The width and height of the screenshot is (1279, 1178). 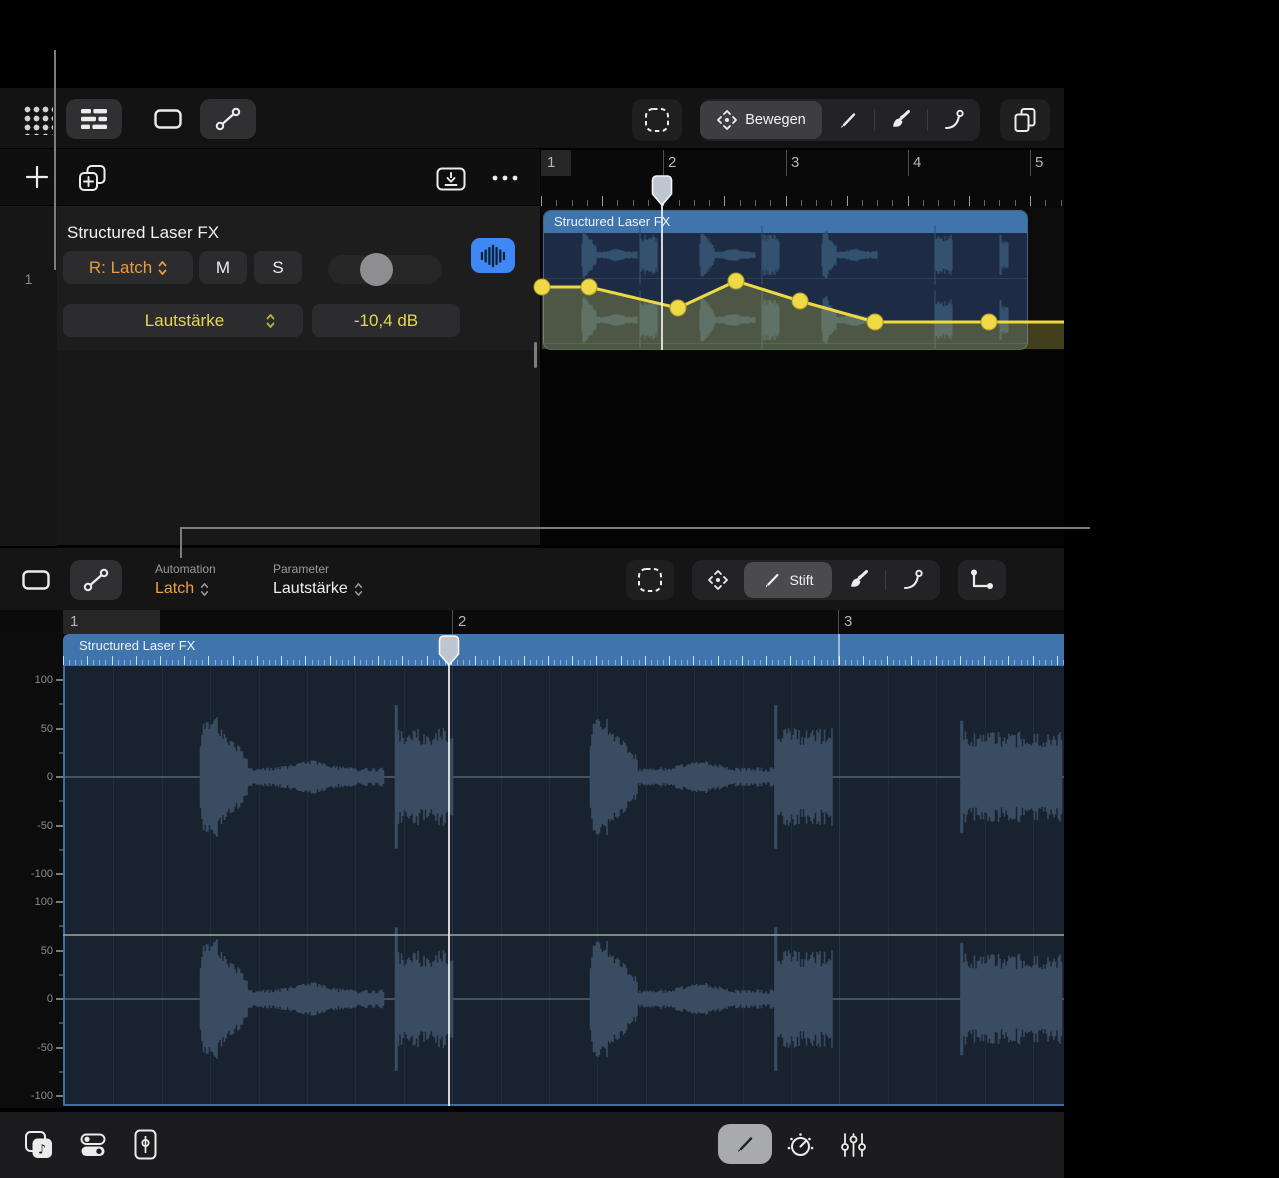 What do you see at coordinates (795, 162) in the screenshot?
I see `bar-number: 3` at bounding box center [795, 162].